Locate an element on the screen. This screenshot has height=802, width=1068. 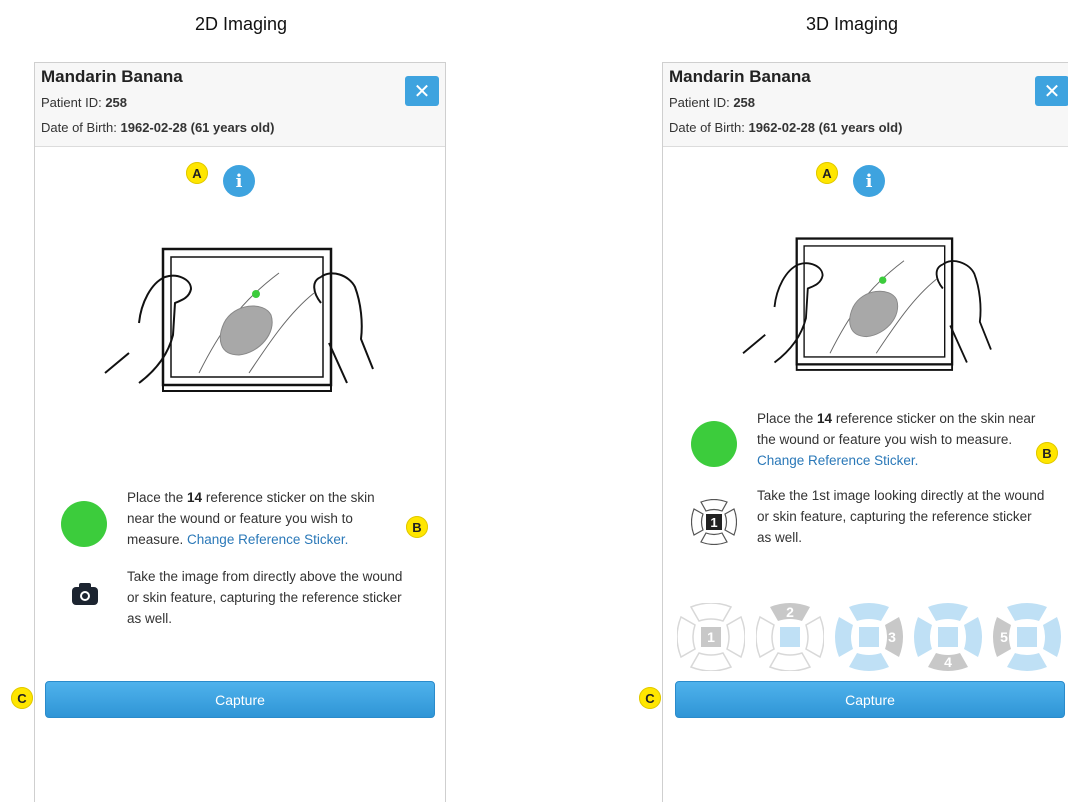
capture-step-number: 5 is located at coordinates (1004, 637).